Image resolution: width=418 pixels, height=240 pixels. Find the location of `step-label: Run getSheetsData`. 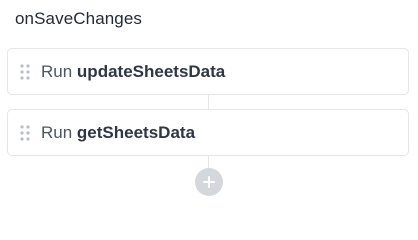

step-label: Run getSheetsData is located at coordinates (118, 133).